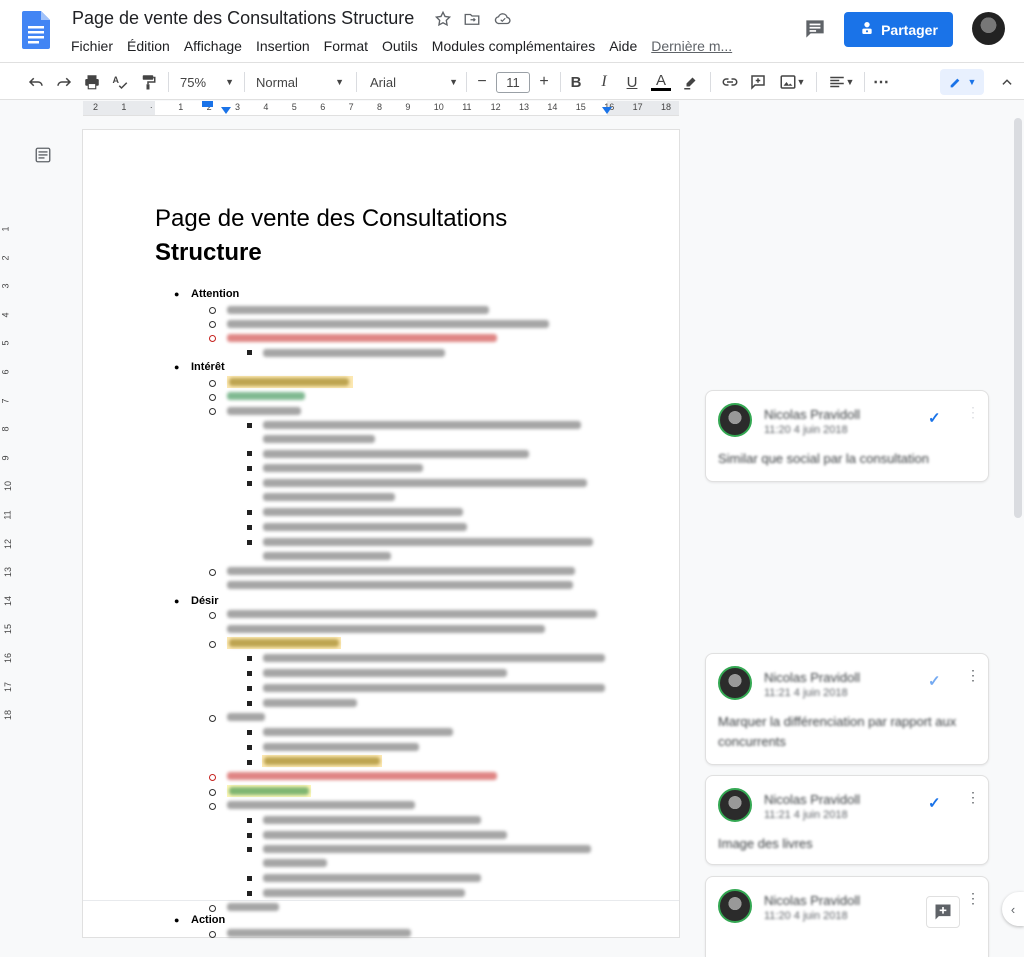 The image size is (1024, 957). Describe the element at coordinates (881, 82) in the screenshot. I see `more-icon: ⋯` at that location.